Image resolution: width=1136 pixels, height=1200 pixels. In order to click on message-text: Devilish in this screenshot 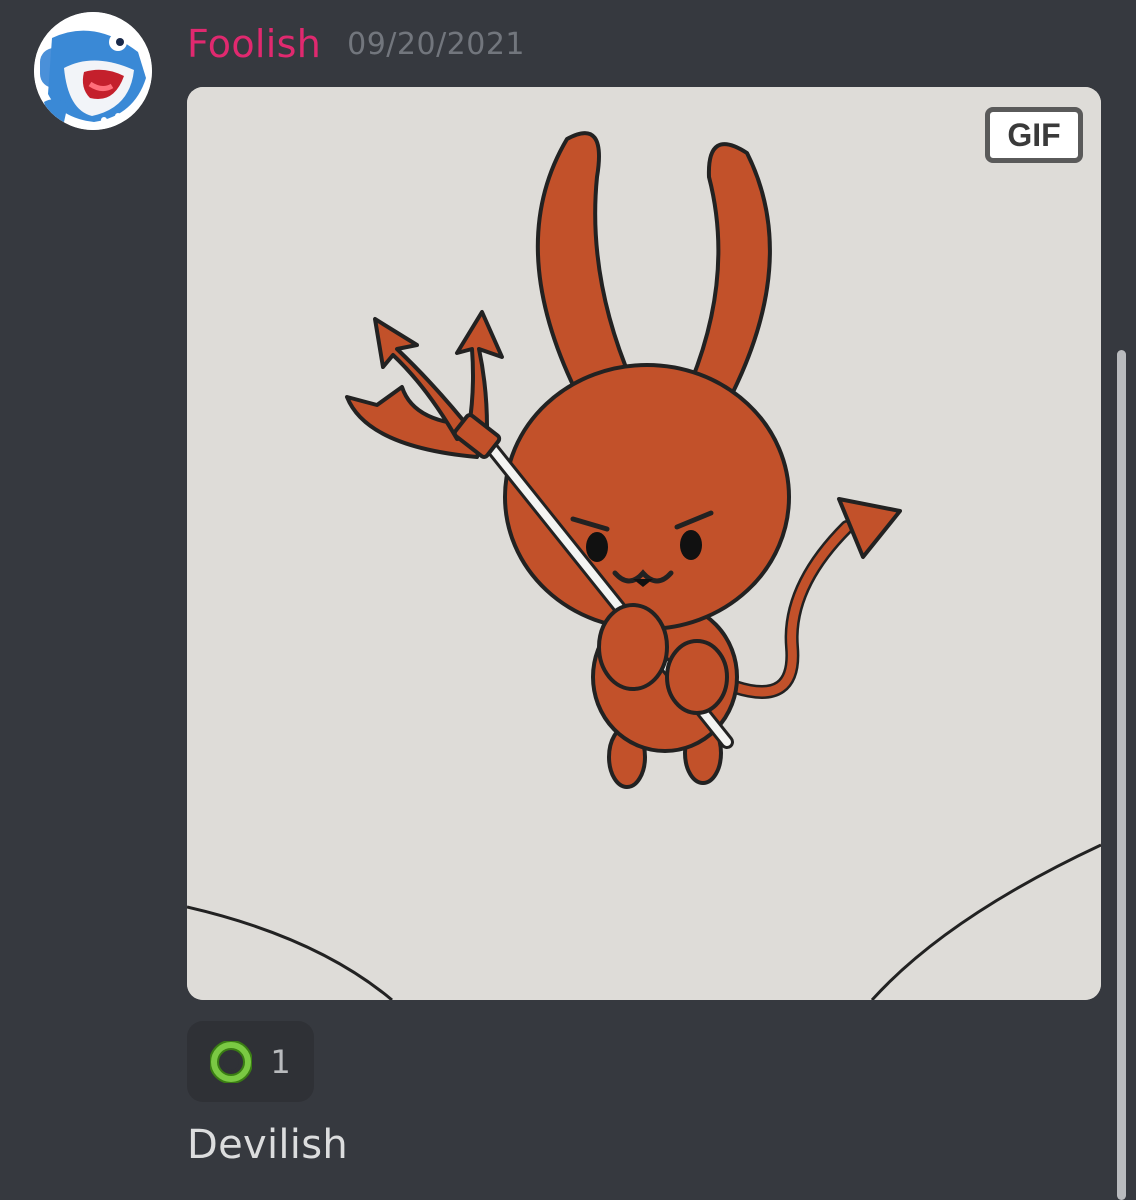, I will do `click(268, 1145)`.